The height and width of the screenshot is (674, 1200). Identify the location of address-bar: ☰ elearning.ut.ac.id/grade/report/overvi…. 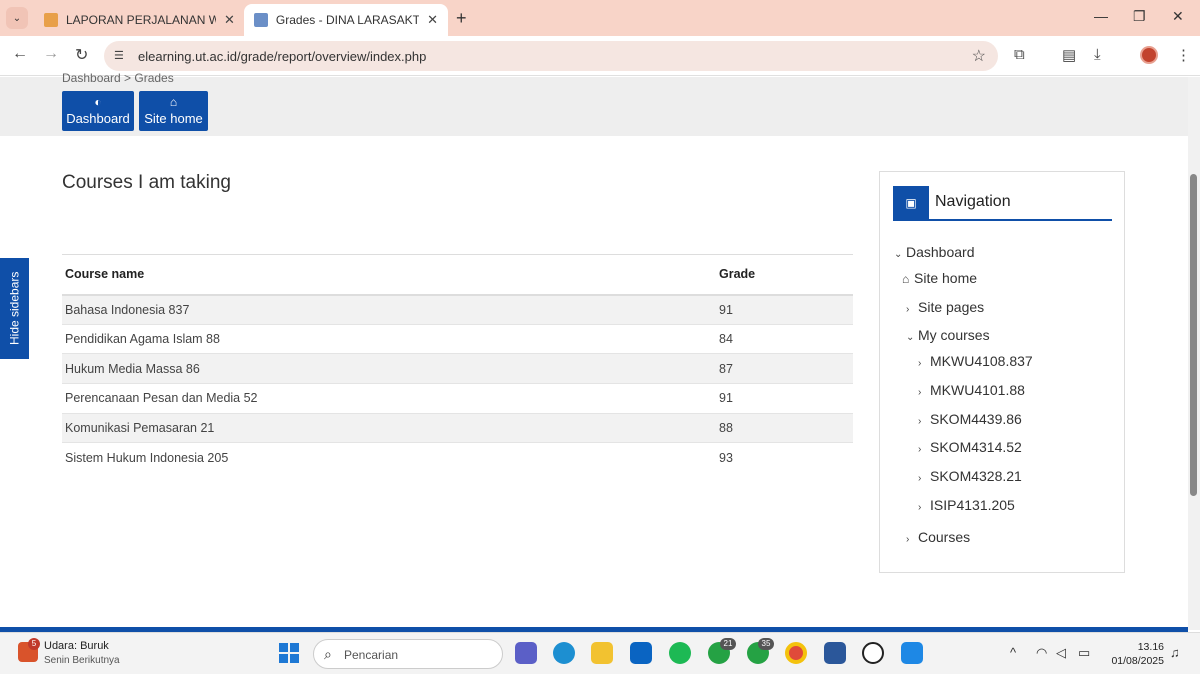
(551, 56).